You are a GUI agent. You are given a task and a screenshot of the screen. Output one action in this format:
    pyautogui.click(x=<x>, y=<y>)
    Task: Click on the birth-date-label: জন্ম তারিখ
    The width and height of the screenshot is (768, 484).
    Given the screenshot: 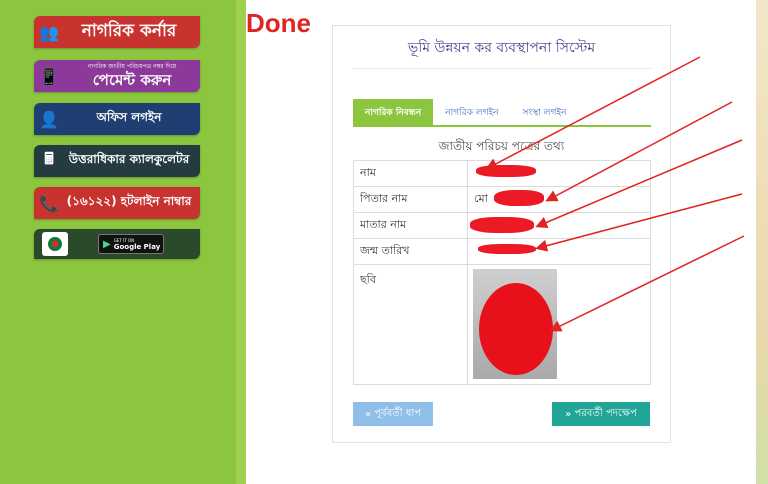 What is the action you would take?
    pyautogui.click(x=410, y=251)
    